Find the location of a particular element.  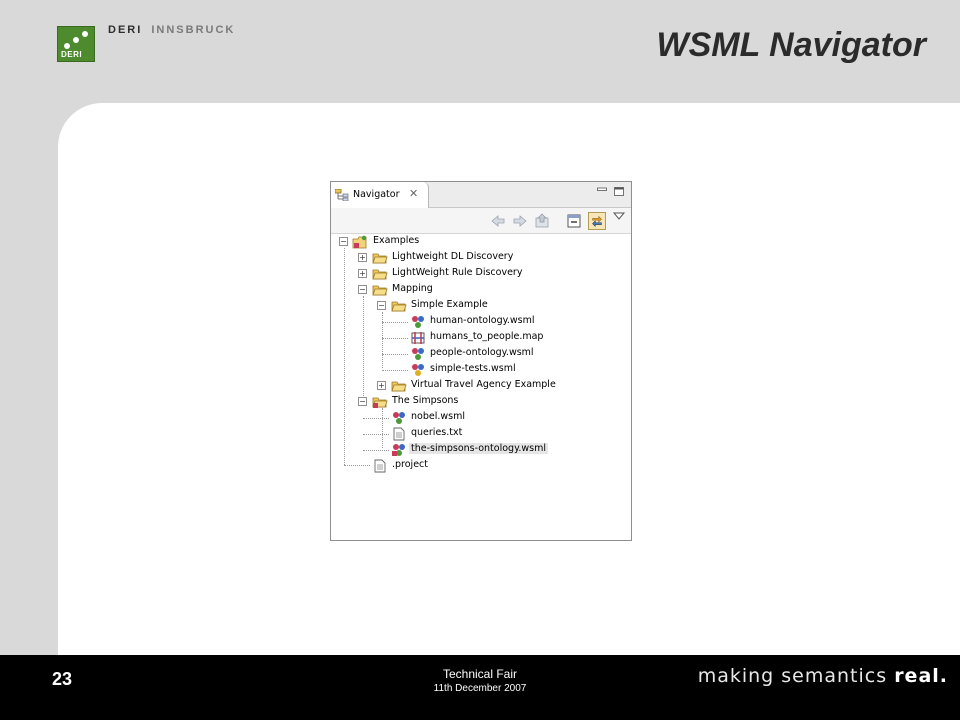

tree-item-label: The Simpsons is located at coordinates (425, 400).